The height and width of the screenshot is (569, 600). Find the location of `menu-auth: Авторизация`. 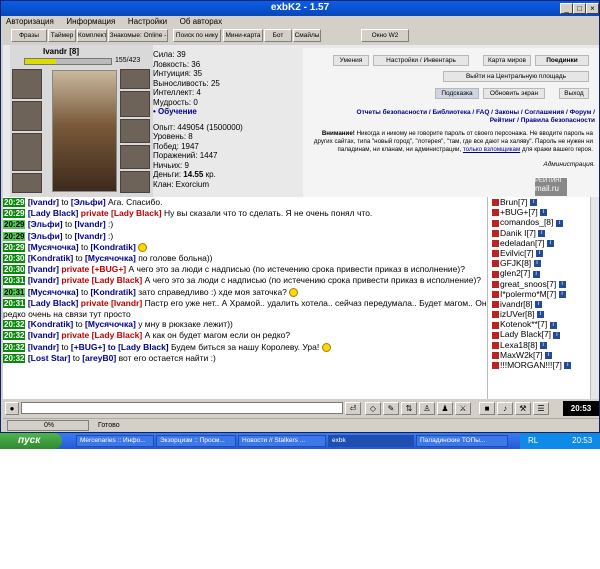

menu-auth: Авторизация is located at coordinates (30, 22).